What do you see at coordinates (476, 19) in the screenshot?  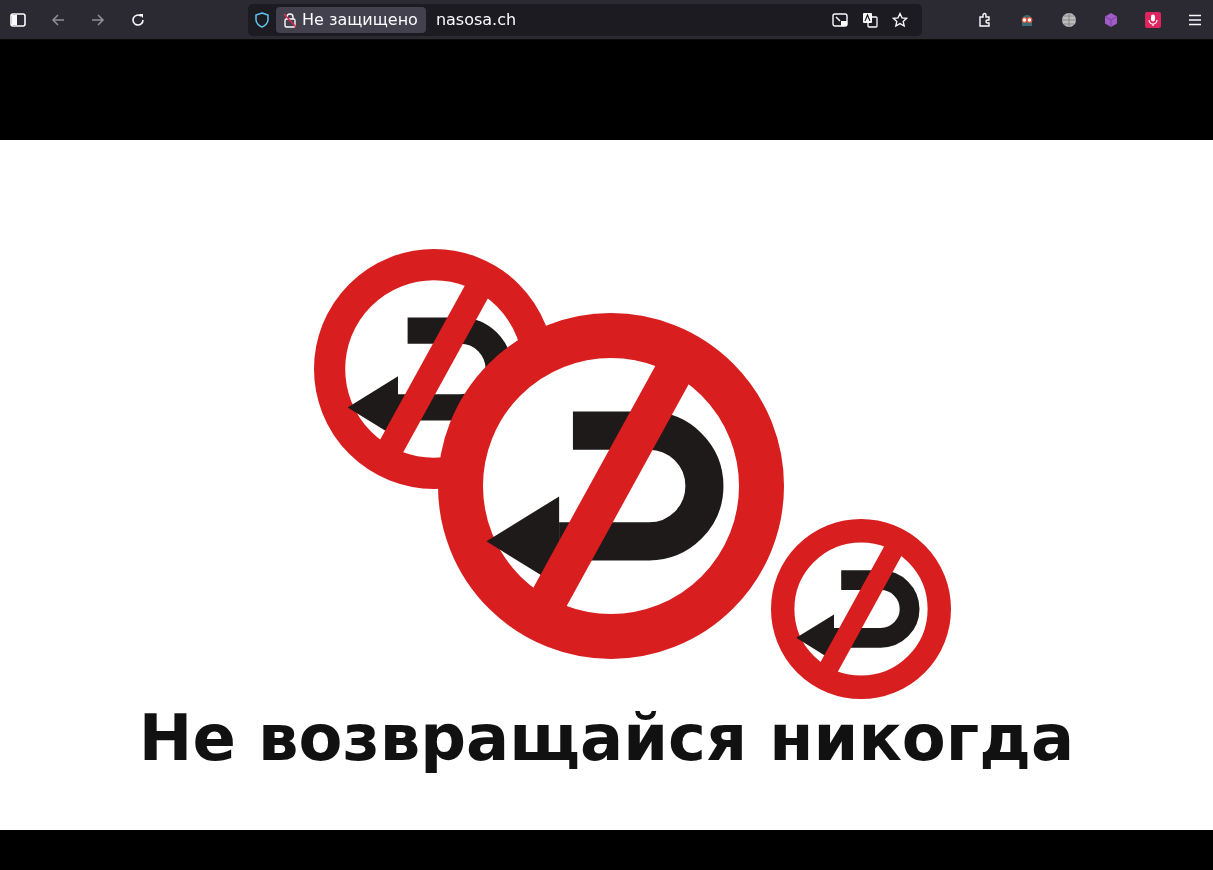 I see `url-text: nasosa.ch` at bounding box center [476, 19].